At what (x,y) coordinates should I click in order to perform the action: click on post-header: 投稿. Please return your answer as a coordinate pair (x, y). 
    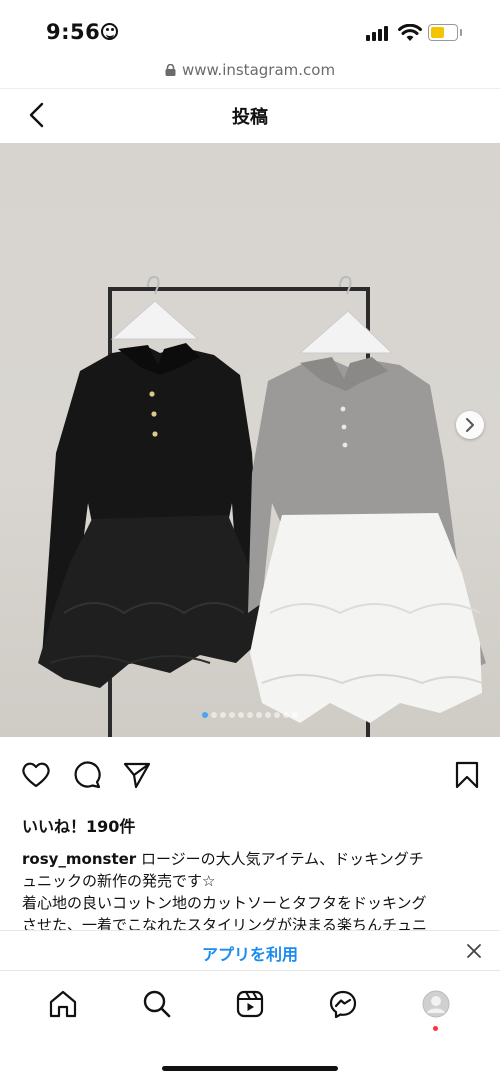
    Looking at the image, I should click on (250, 116).